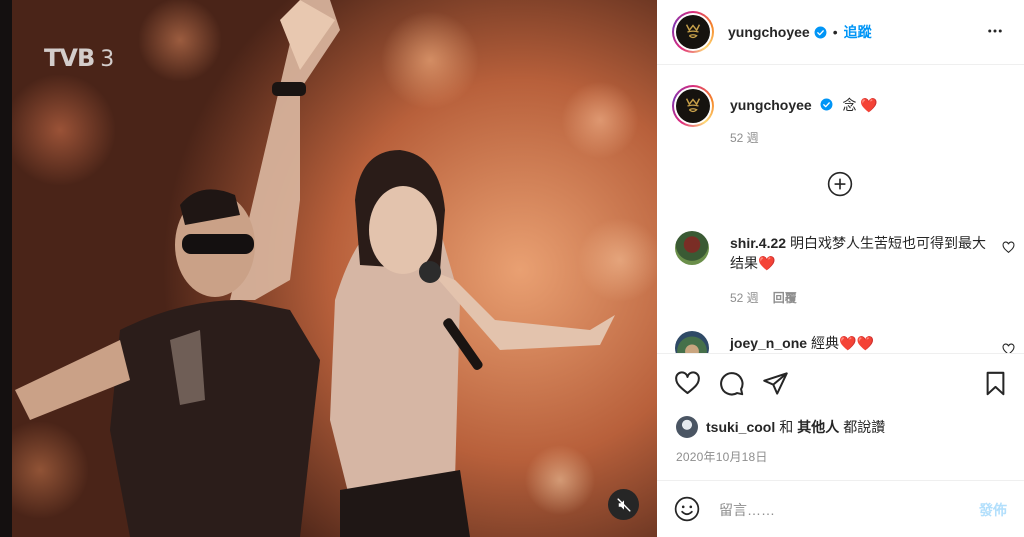  I want to click on post-comment-button: 發佈, so click(993, 510).